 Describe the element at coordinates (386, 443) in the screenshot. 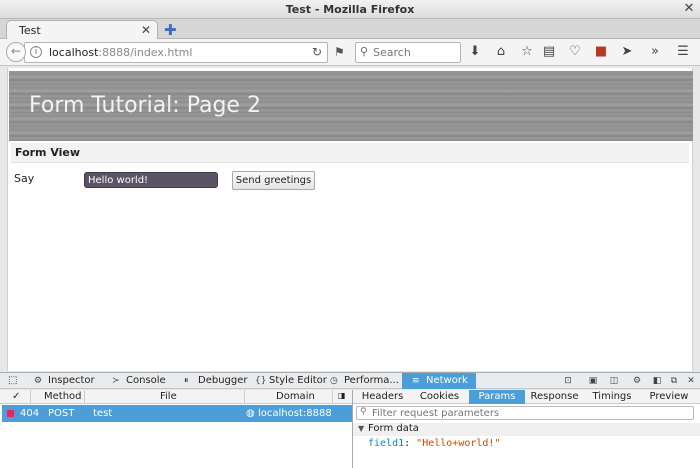

I see `param-key: field1` at that location.